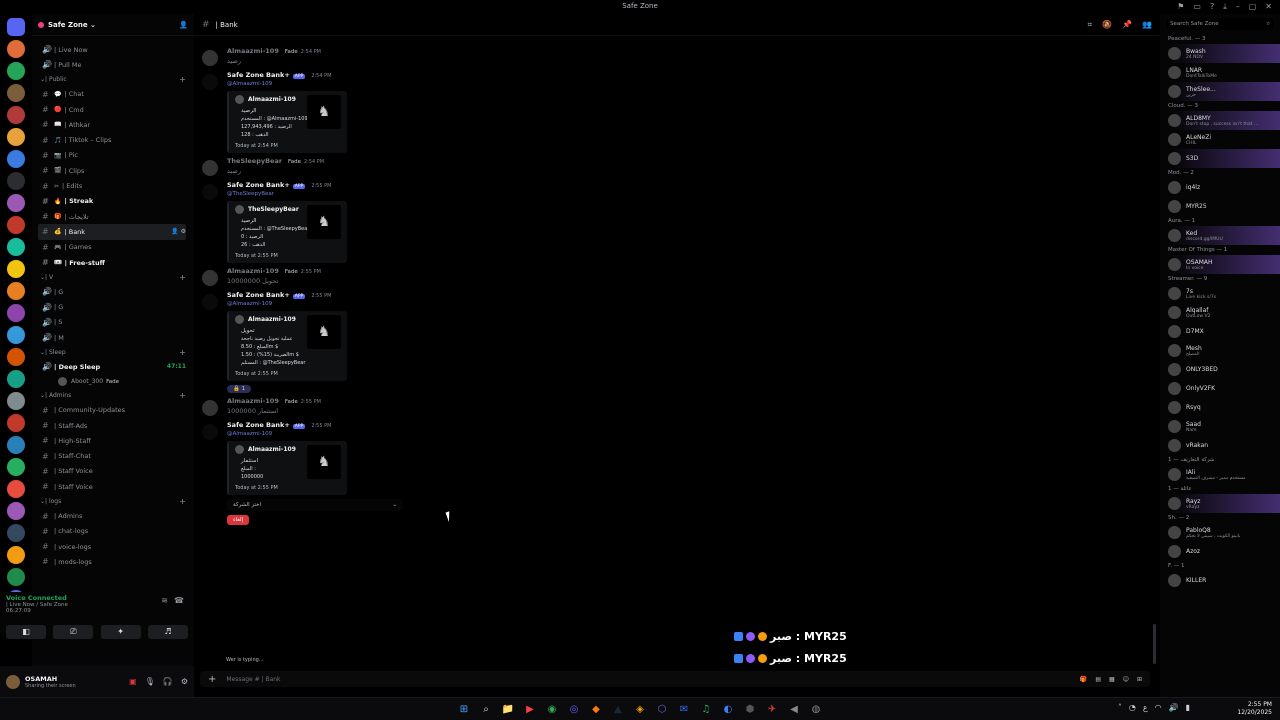 The width and height of the screenshot is (1280, 720). Describe the element at coordinates (112, 337) in the screenshot. I see `channel-item: 🔊 | M` at that location.